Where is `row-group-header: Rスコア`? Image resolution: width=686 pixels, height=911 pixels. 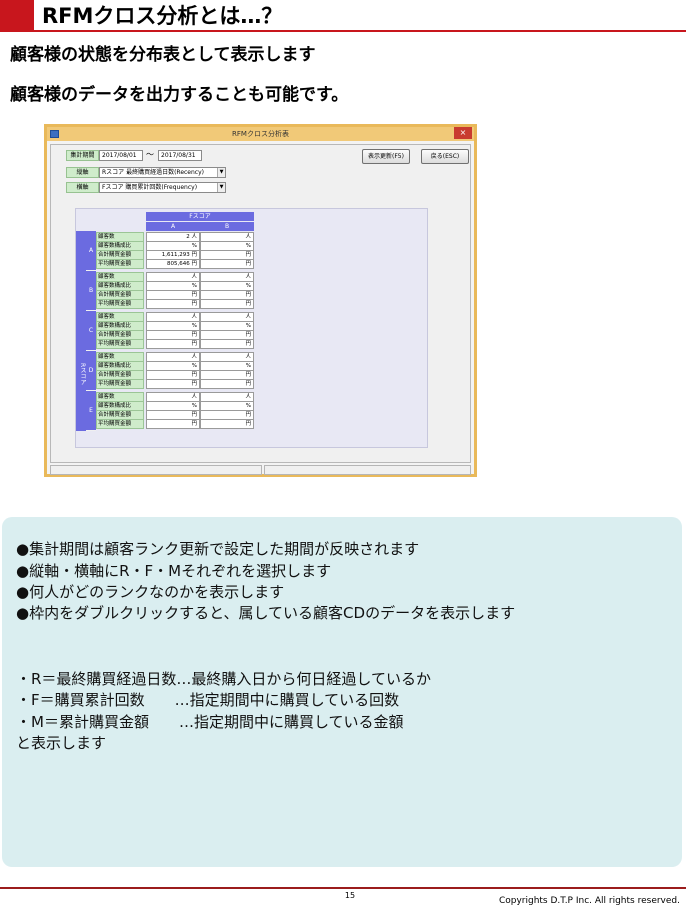
row-group-header: Rスコア is located at coordinates (81, 331).